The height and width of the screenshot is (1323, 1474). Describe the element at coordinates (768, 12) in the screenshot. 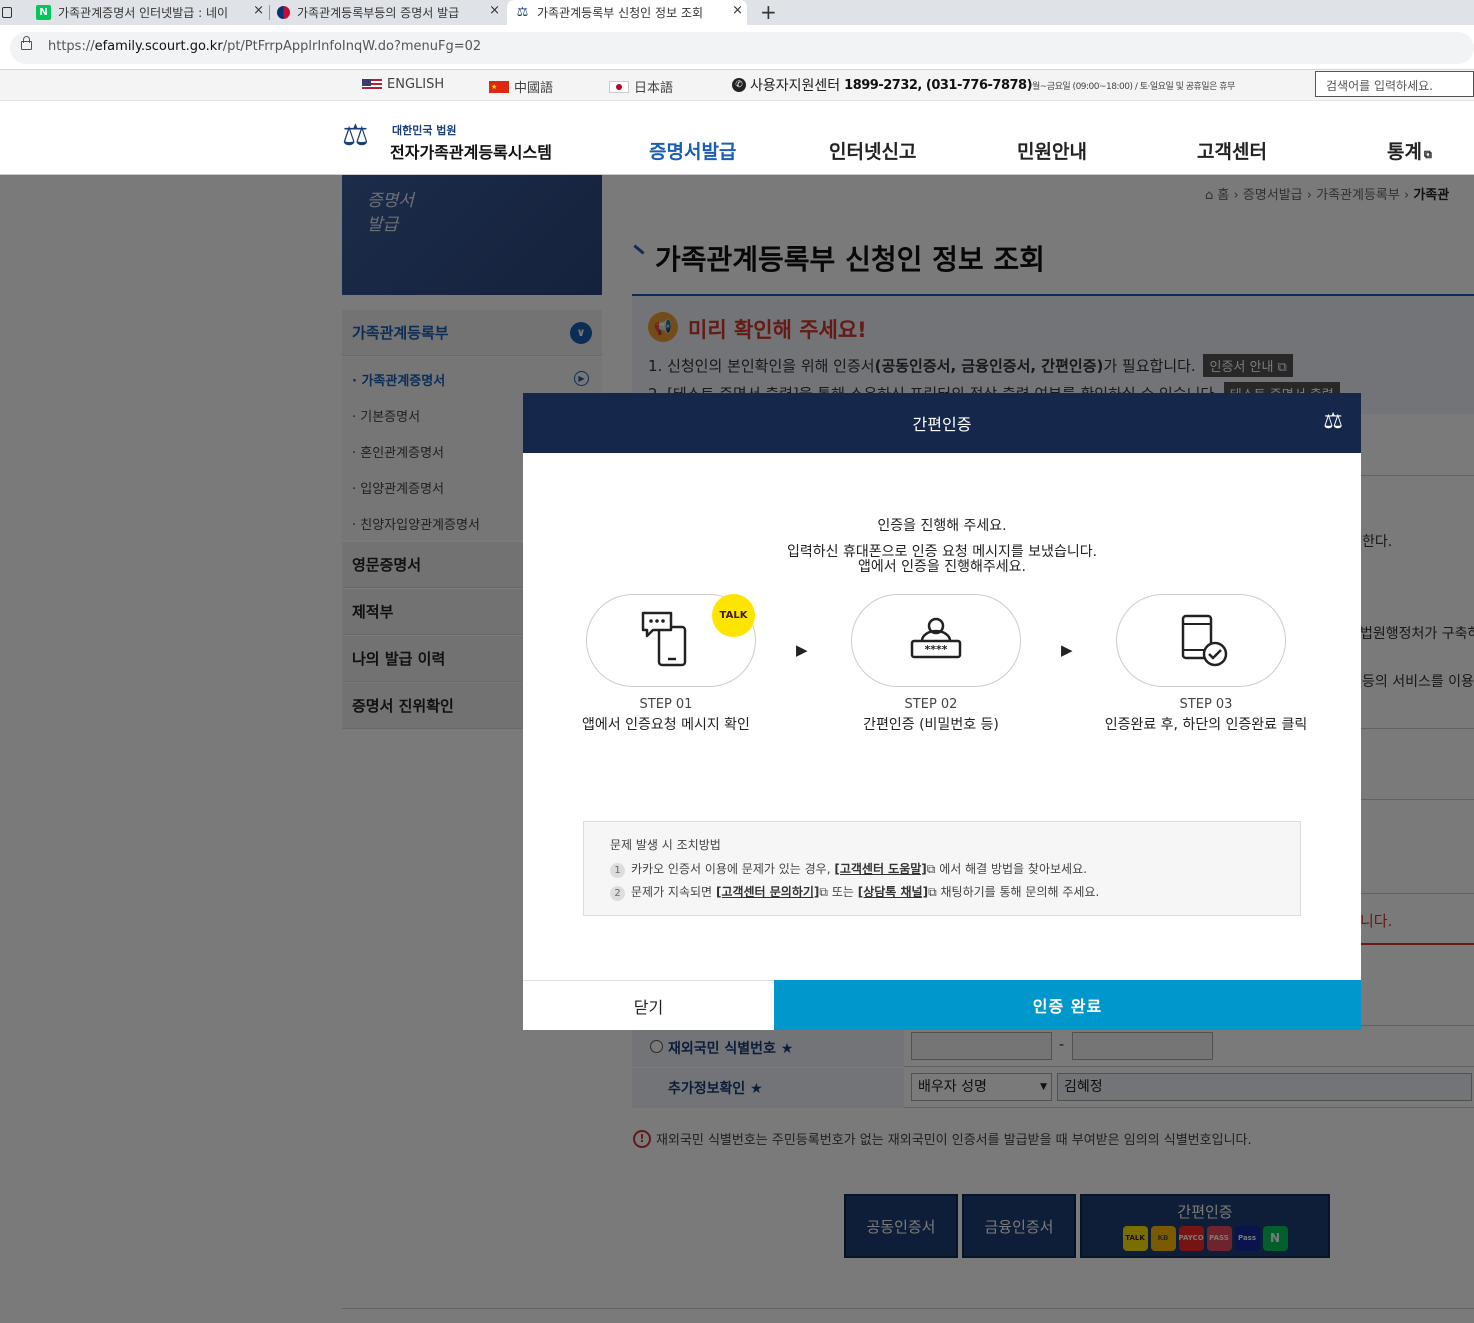

I see `new-tab-button: +` at that location.